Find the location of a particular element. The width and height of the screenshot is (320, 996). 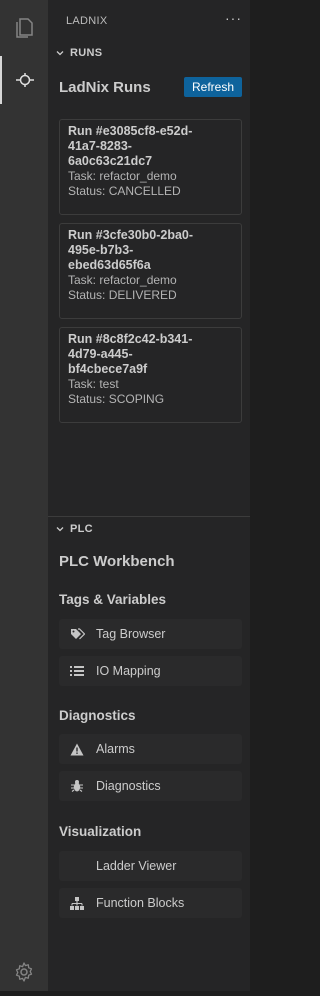

plc-section-header: PLC is located at coordinates (149, 529).